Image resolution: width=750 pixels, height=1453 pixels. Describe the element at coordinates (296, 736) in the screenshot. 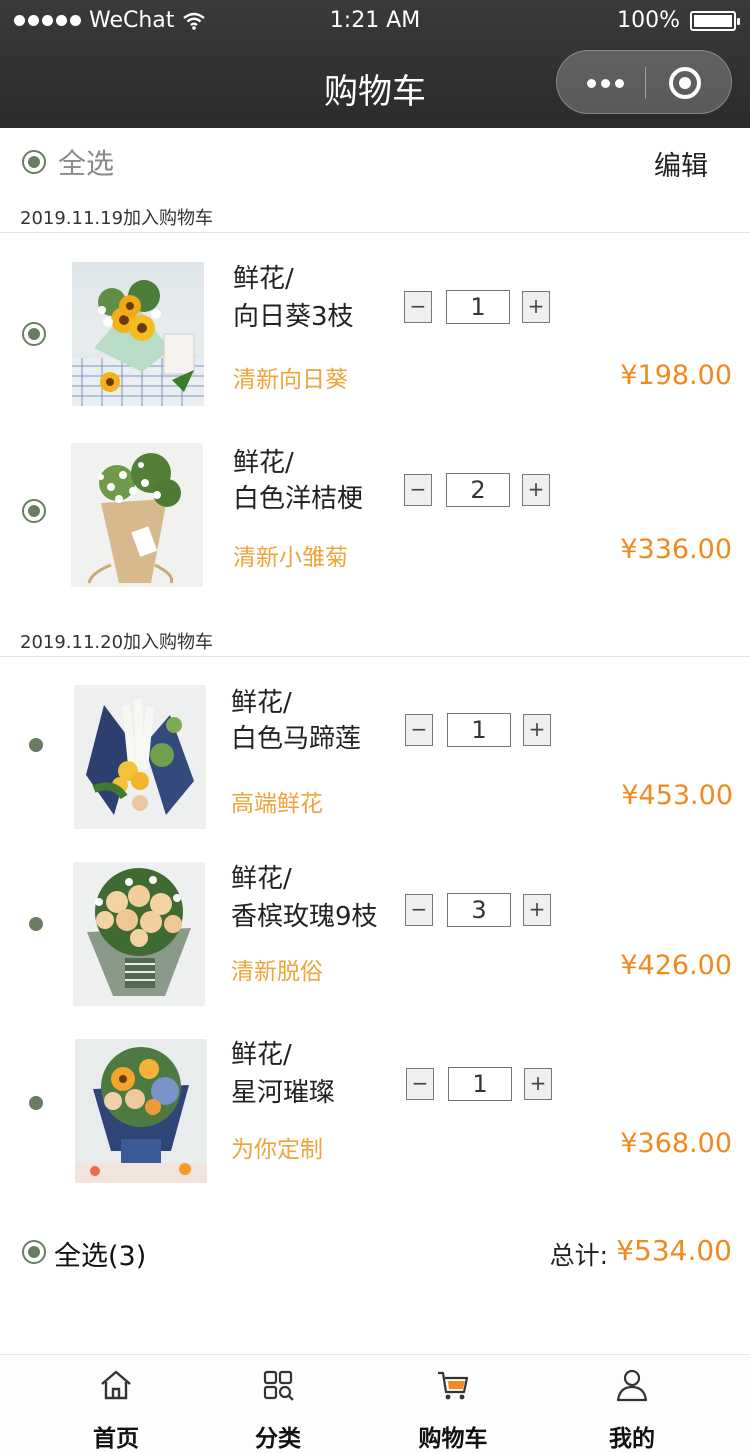

I see `item-name: 白色马蹄莲` at that location.